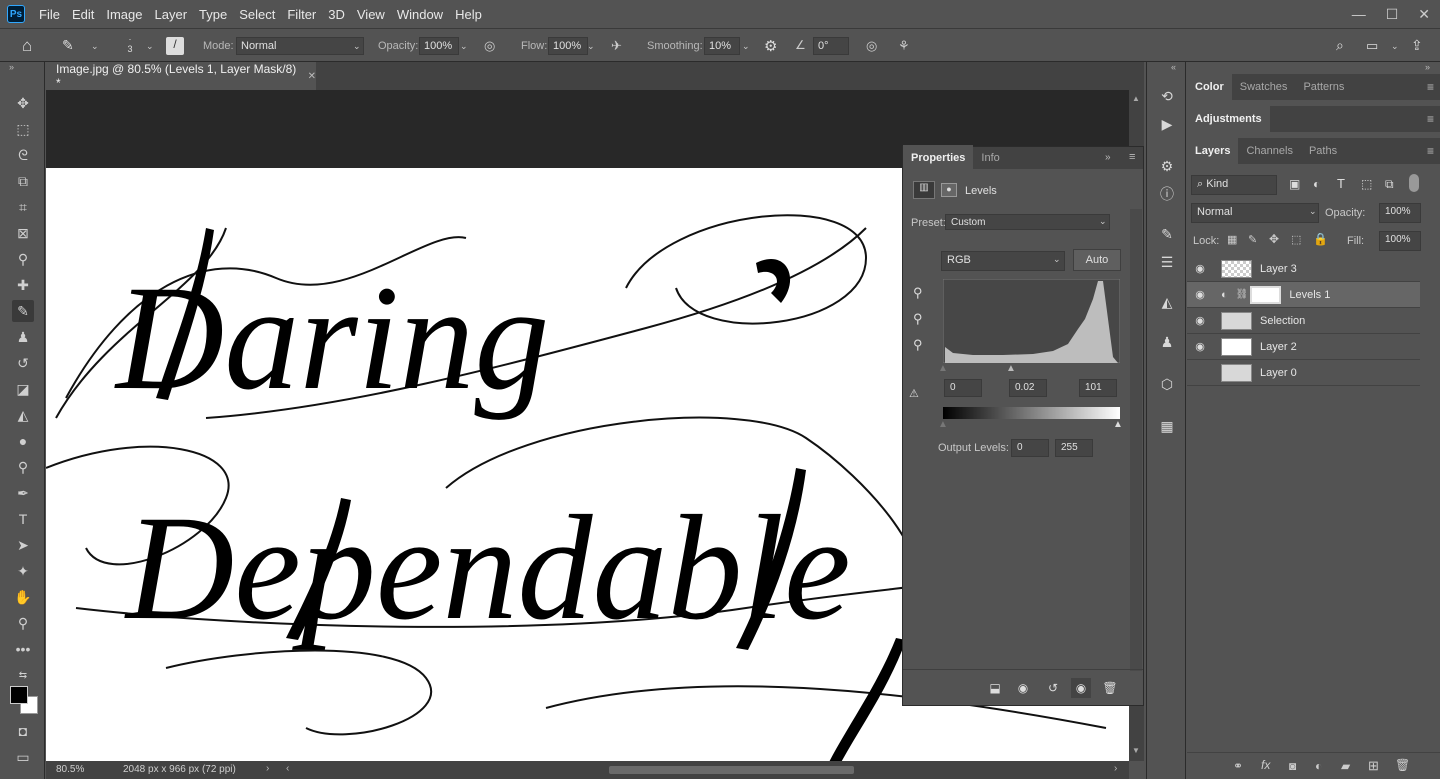 The image size is (1440, 779). Describe the element at coordinates (1118, 424) in the screenshot. I see `output-white-slider: ▲` at that location.